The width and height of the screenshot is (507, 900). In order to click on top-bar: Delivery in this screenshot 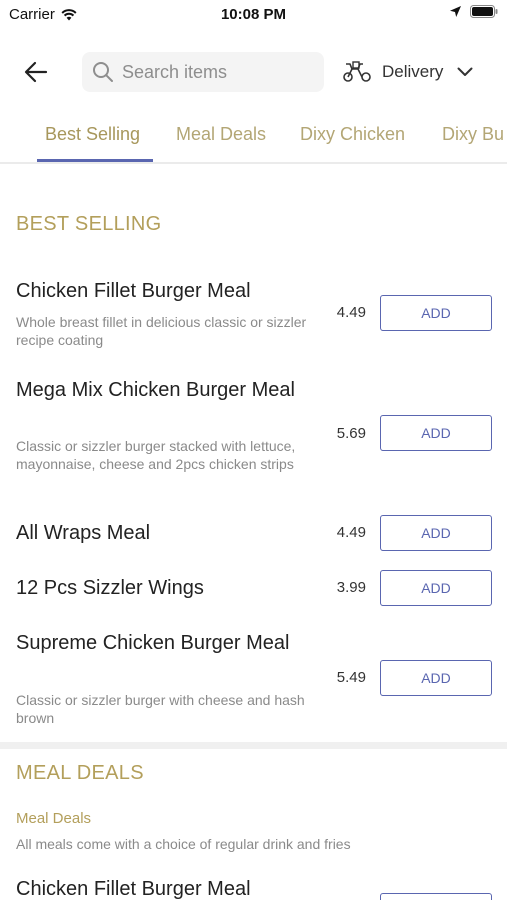, I will do `click(253, 72)`.